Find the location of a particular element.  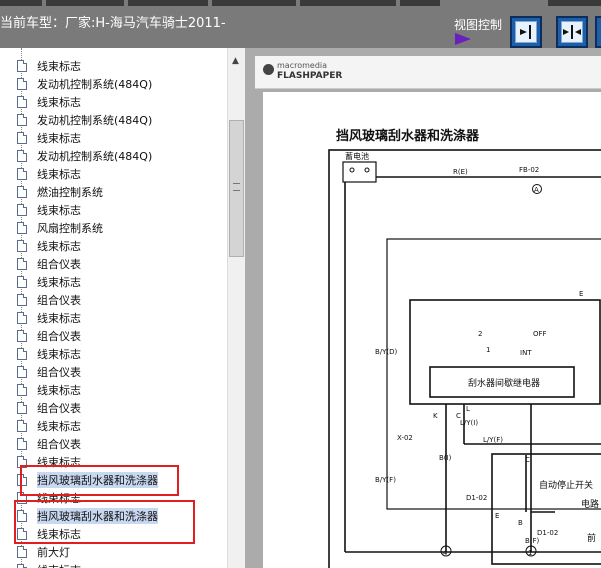

tree-item: 燃油控制系统 is located at coordinates (60, 191).